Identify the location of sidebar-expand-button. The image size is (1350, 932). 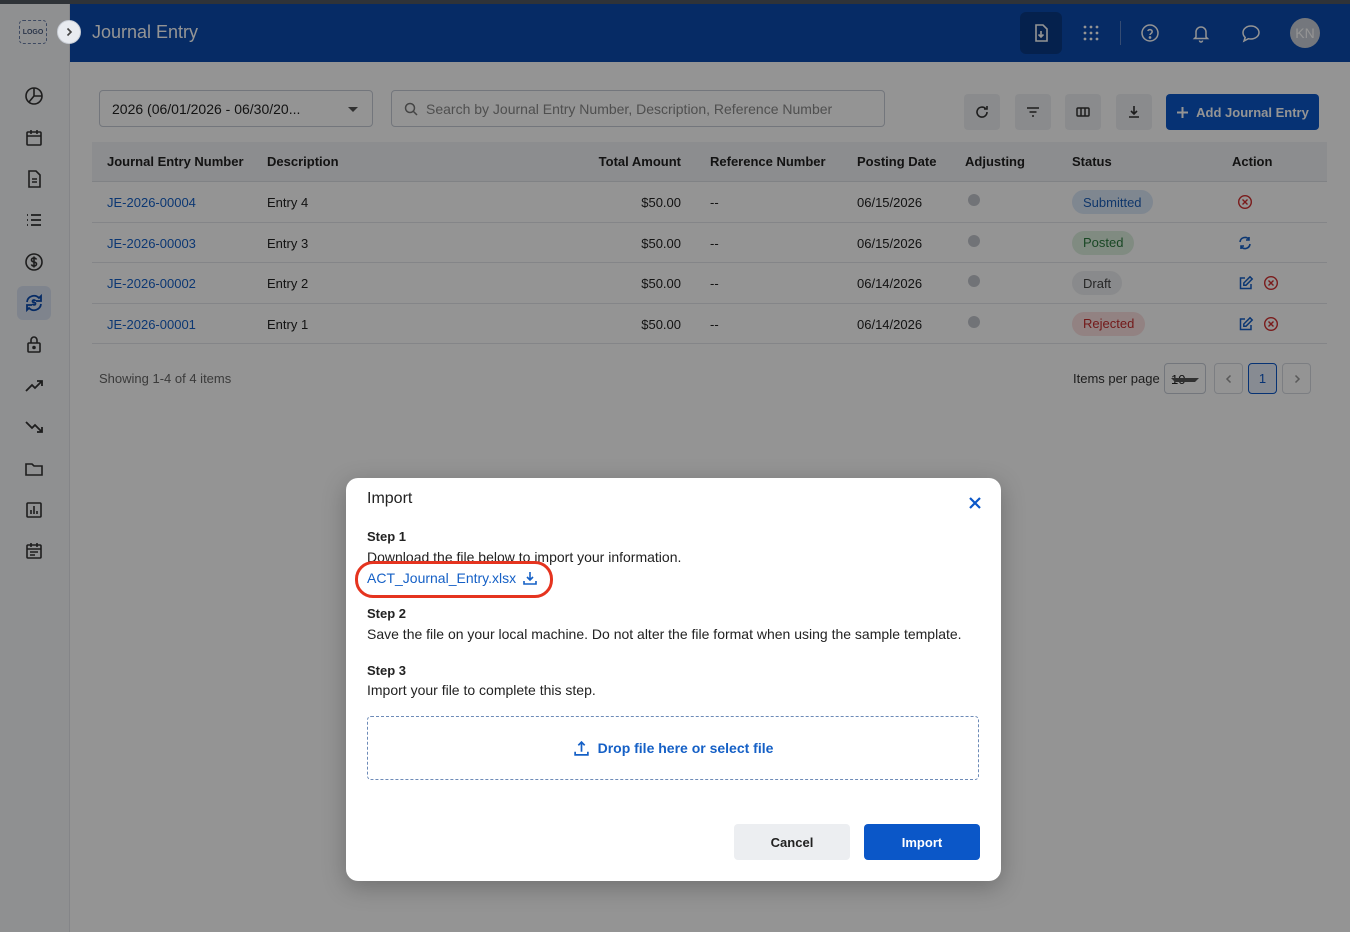
(69, 32).